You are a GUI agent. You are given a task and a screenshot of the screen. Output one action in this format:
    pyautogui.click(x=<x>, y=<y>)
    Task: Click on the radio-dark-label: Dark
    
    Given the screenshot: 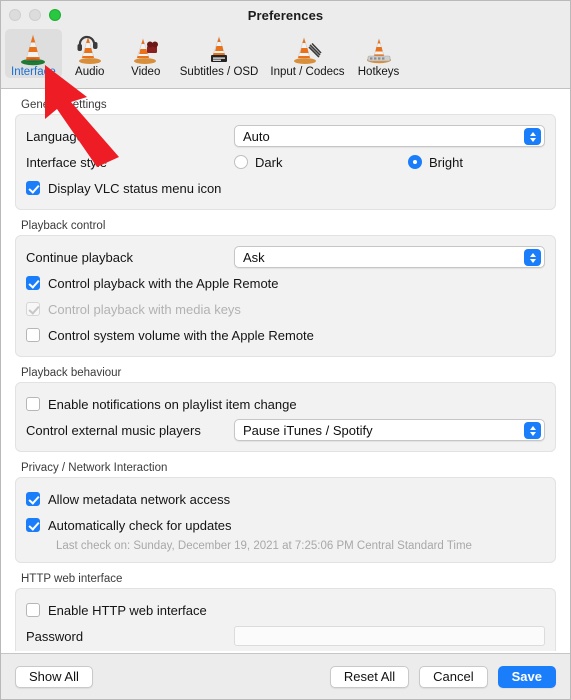 What is the action you would take?
    pyautogui.click(x=269, y=162)
    